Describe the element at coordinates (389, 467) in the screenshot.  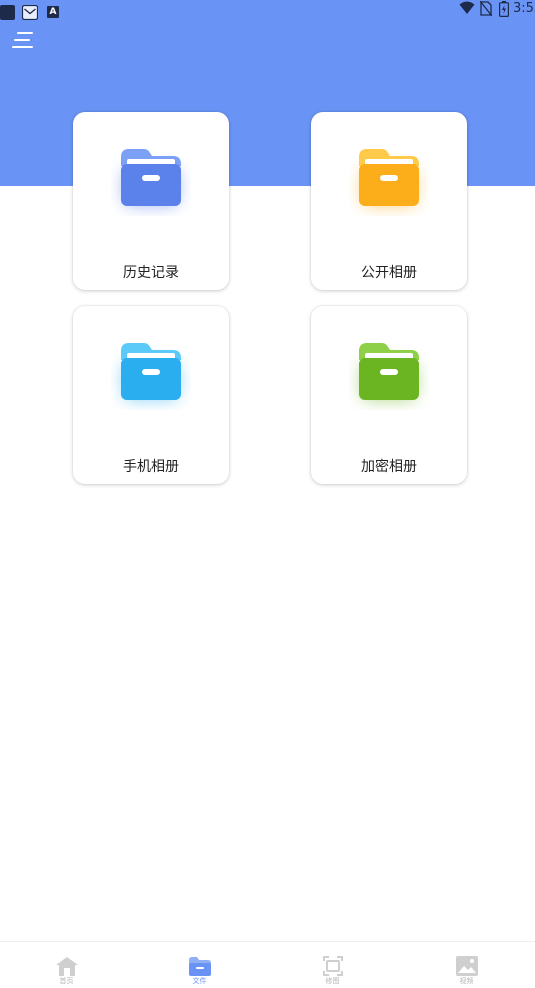
I see `card-label: 加密相册` at that location.